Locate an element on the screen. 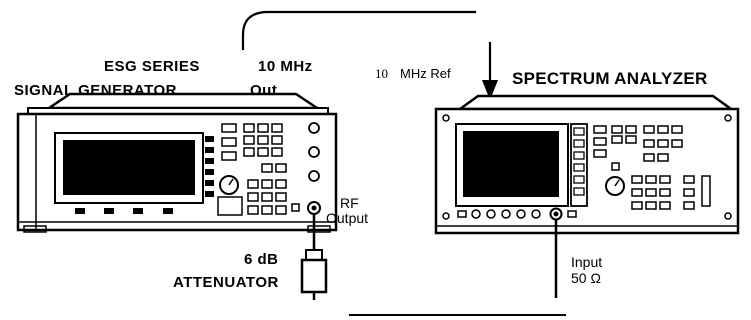 This screenshot has width=751, height=320. attenuator-value: 6 dB is located at coordinates (261, 259).